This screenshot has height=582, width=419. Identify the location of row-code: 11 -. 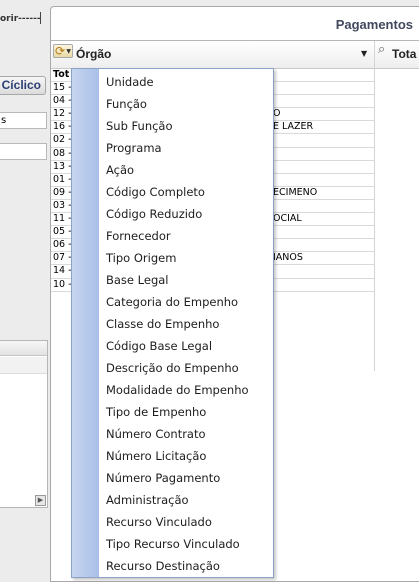
(62, 219).